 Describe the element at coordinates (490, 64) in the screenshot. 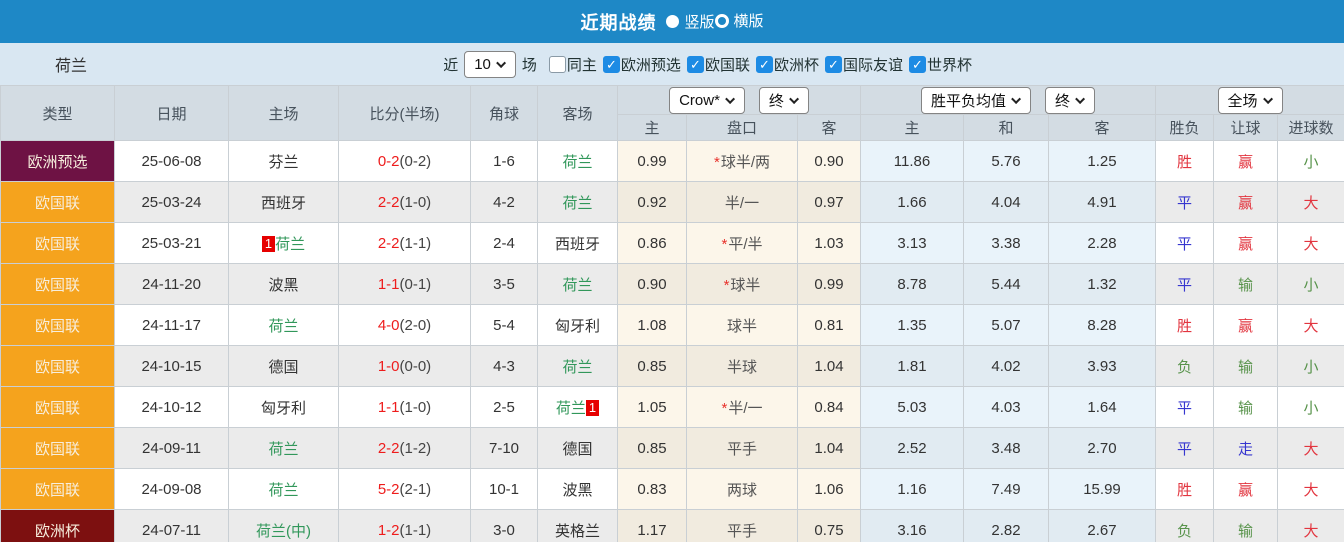

I see `match-count-select: 10` at that location.